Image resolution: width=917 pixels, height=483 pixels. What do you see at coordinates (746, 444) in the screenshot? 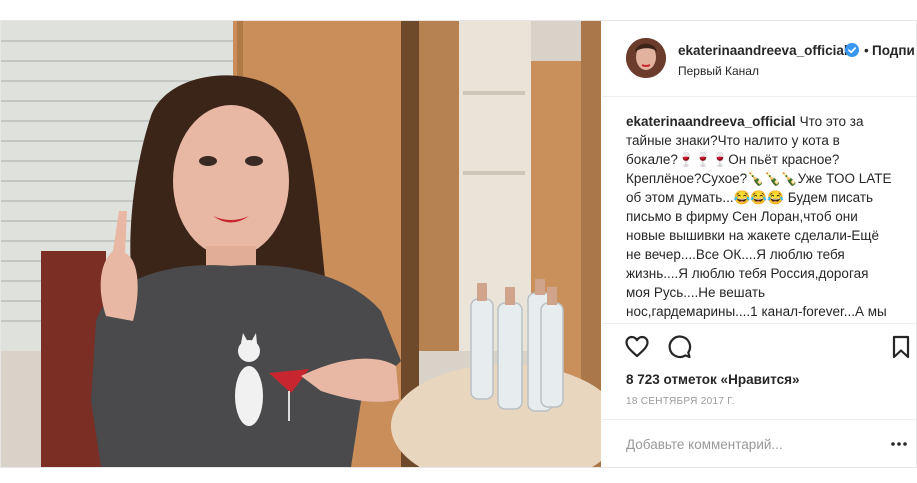
I see `comment-input` at bounding box center [746, 444].